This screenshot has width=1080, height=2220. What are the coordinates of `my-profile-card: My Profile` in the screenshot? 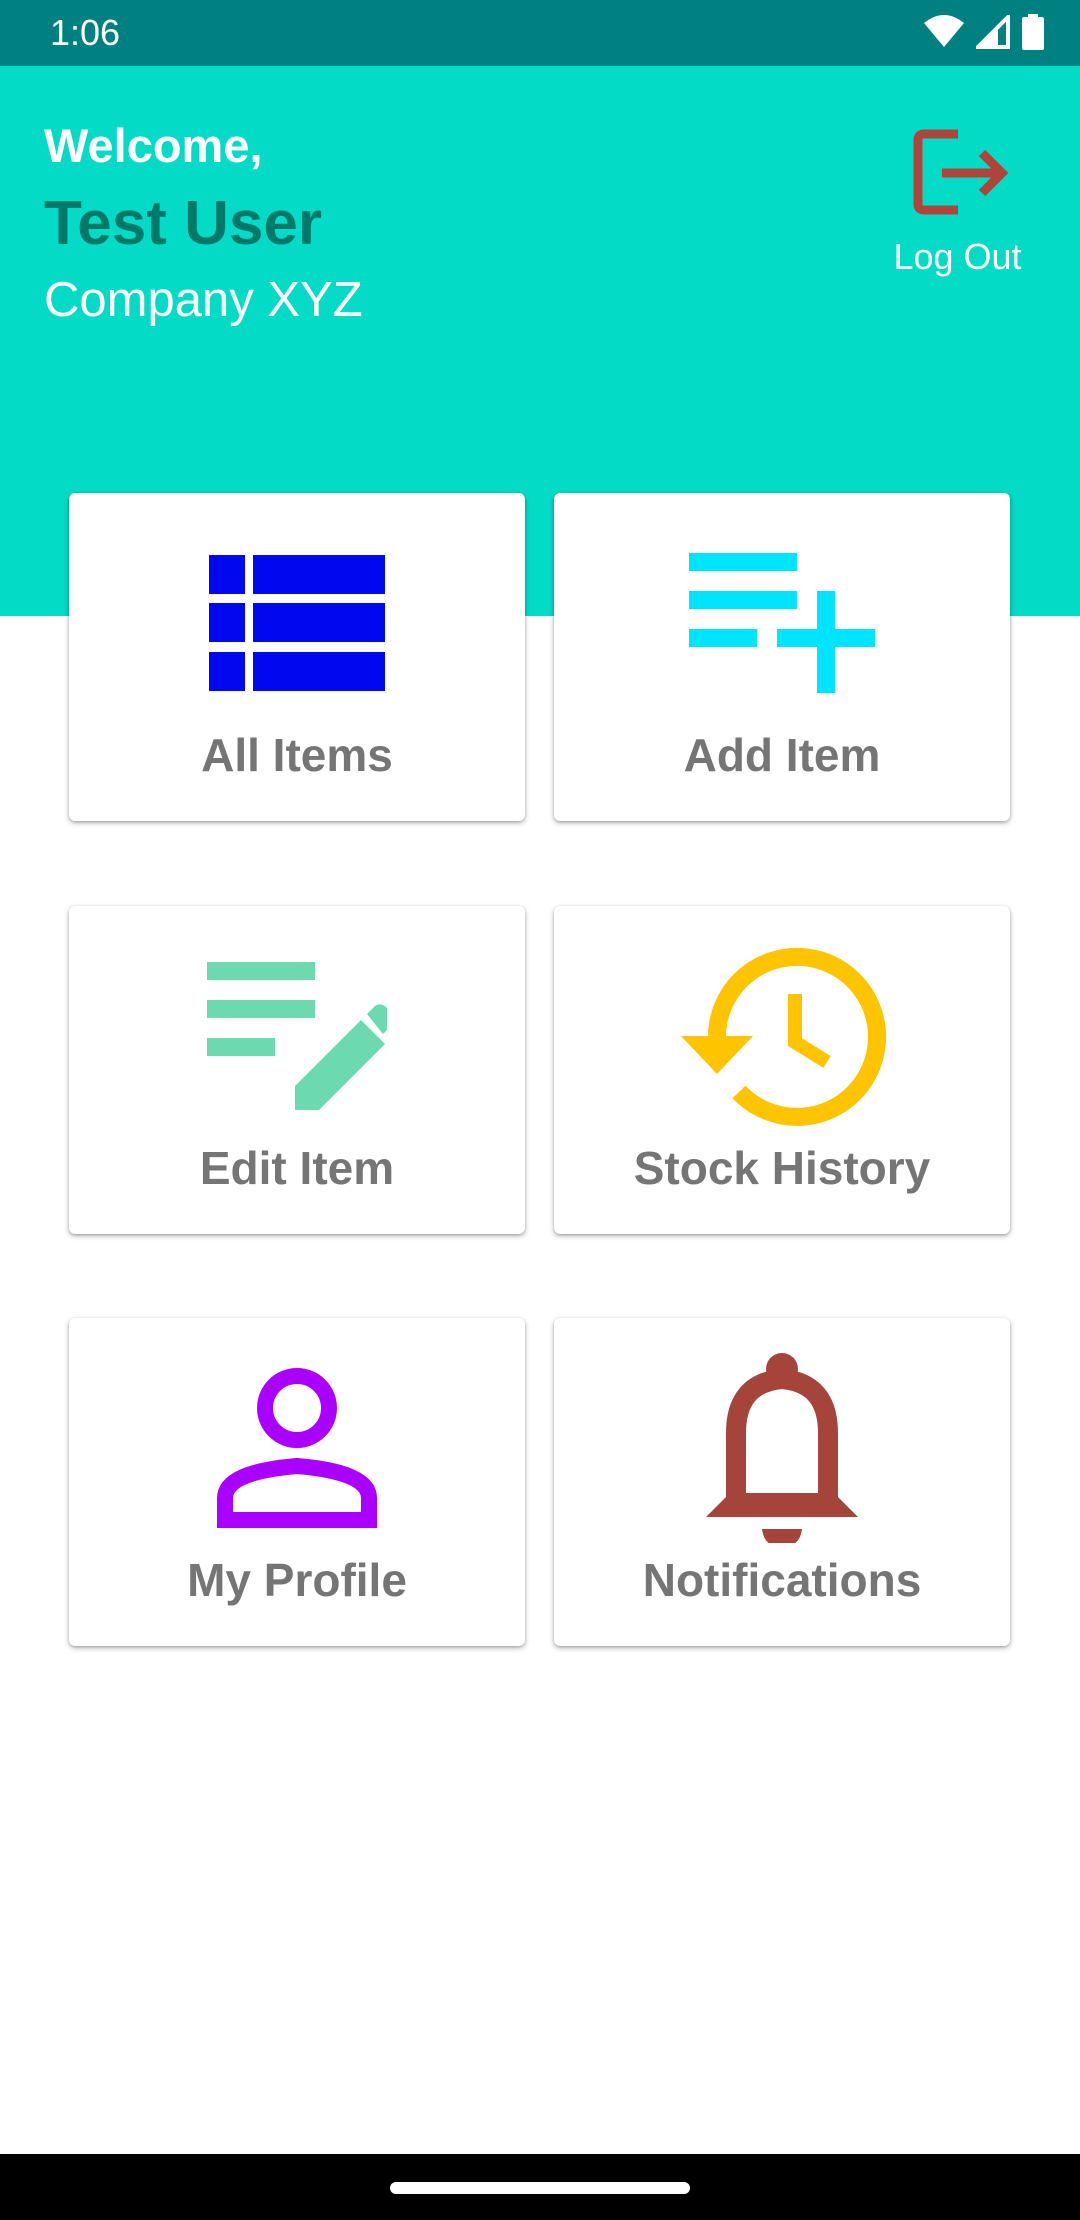 It's located at (297, 1482).